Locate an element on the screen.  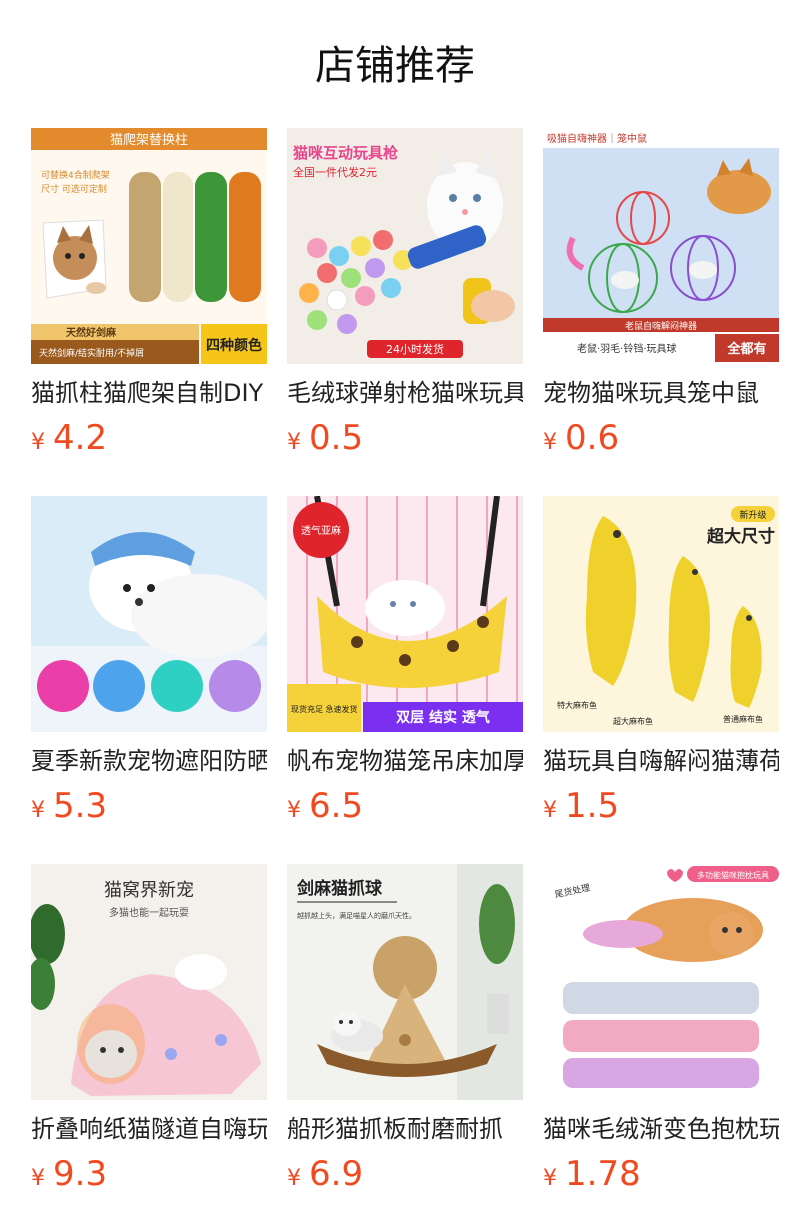
price-value: 1.78 is located at coordinates (603, 1174).